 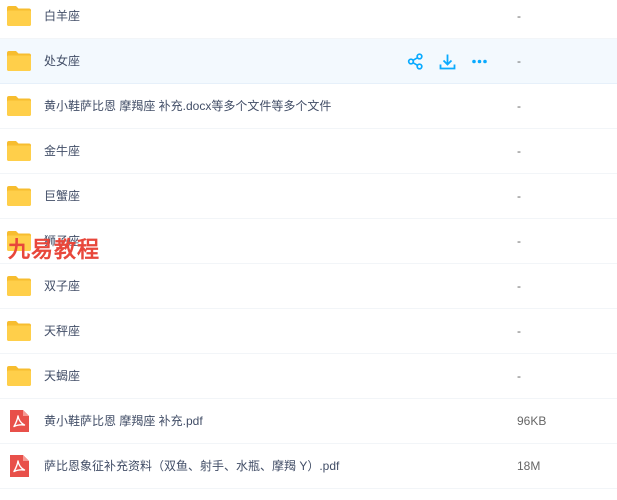 What do you see at coordinates (62, 196) in the screenshot?
I see `file-name: 巨蟹座` at bounding box center [62, 196].